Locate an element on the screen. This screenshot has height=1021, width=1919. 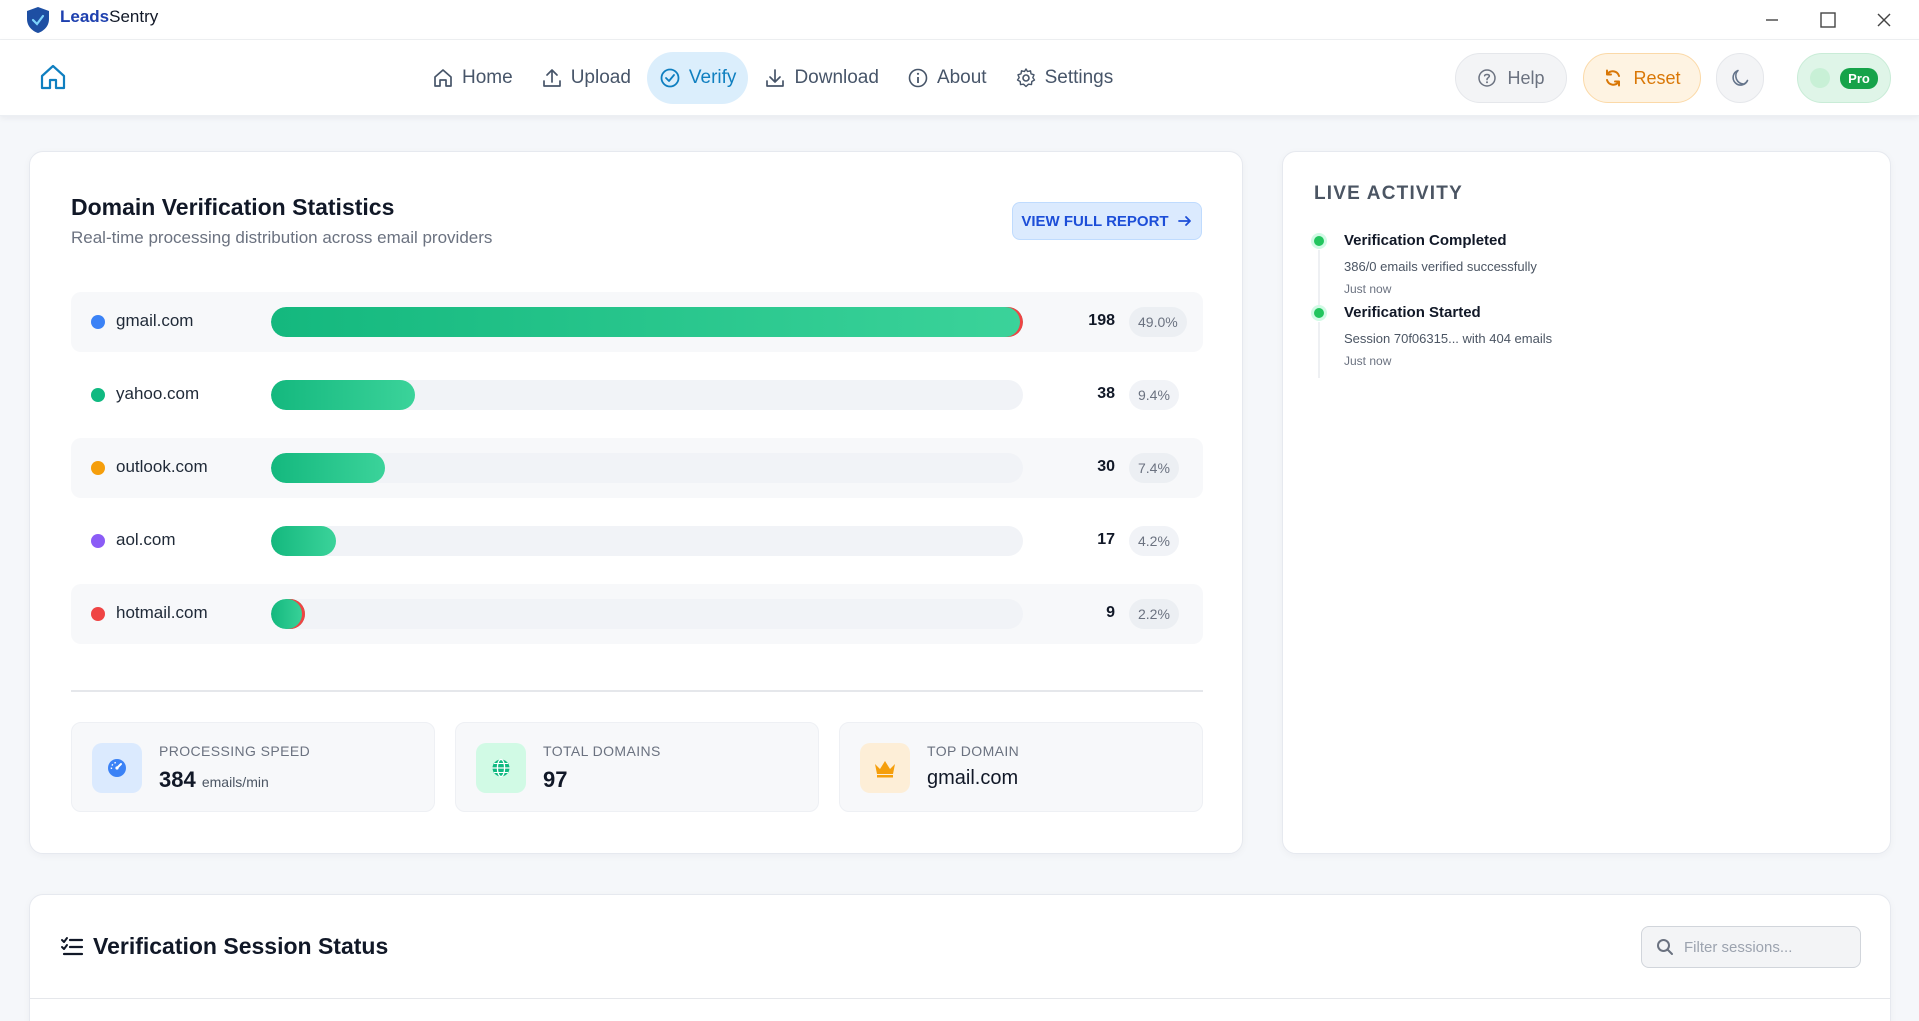
divider is located at coordinates (637, 691).